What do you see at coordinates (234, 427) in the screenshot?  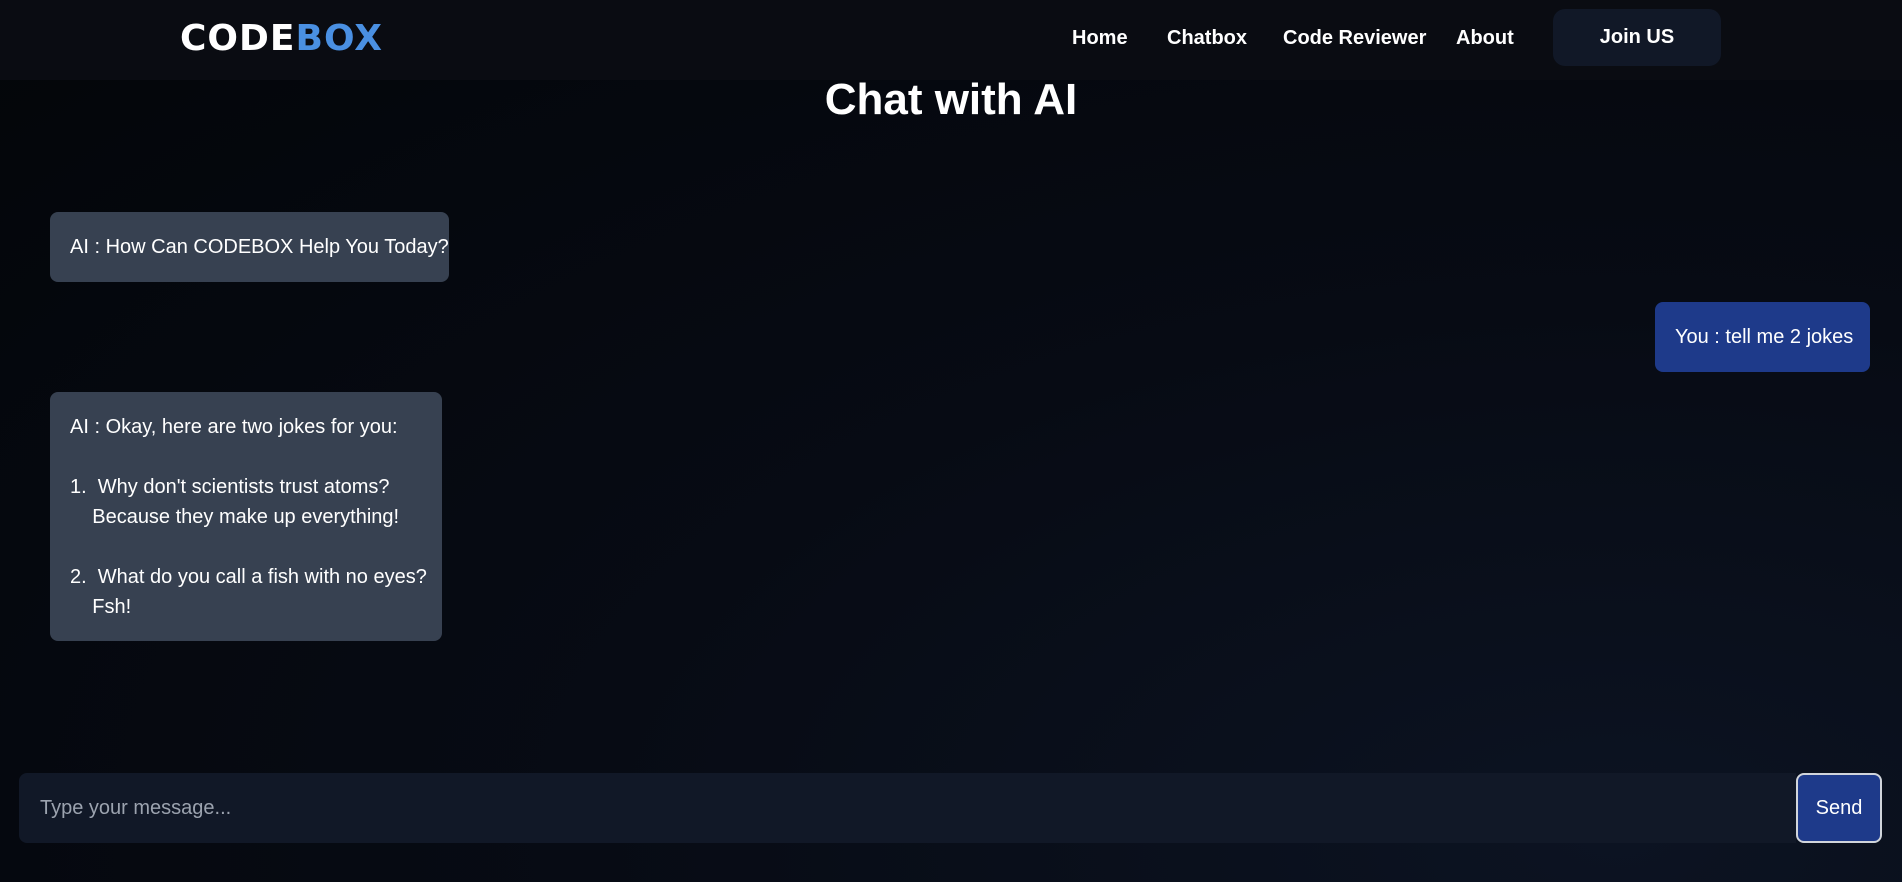 I see `message-text: AI : Okay, here are two jokes for you:` at bounding box center [234, 427].